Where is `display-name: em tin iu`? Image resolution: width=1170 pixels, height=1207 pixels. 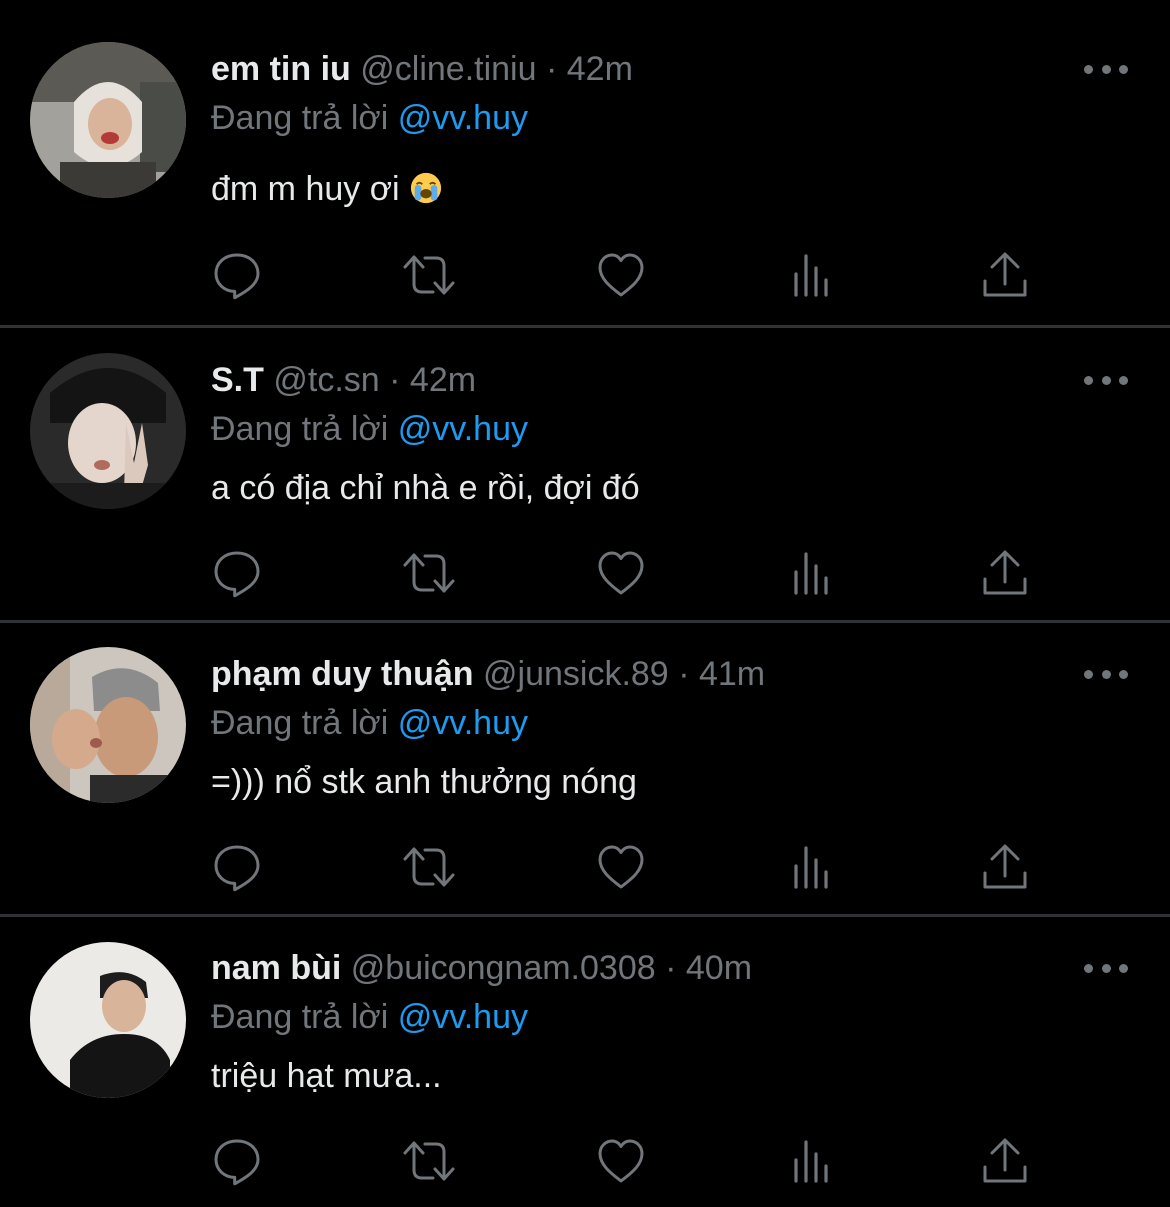
display-name: em tin iu is located at coordinates (281, 69).